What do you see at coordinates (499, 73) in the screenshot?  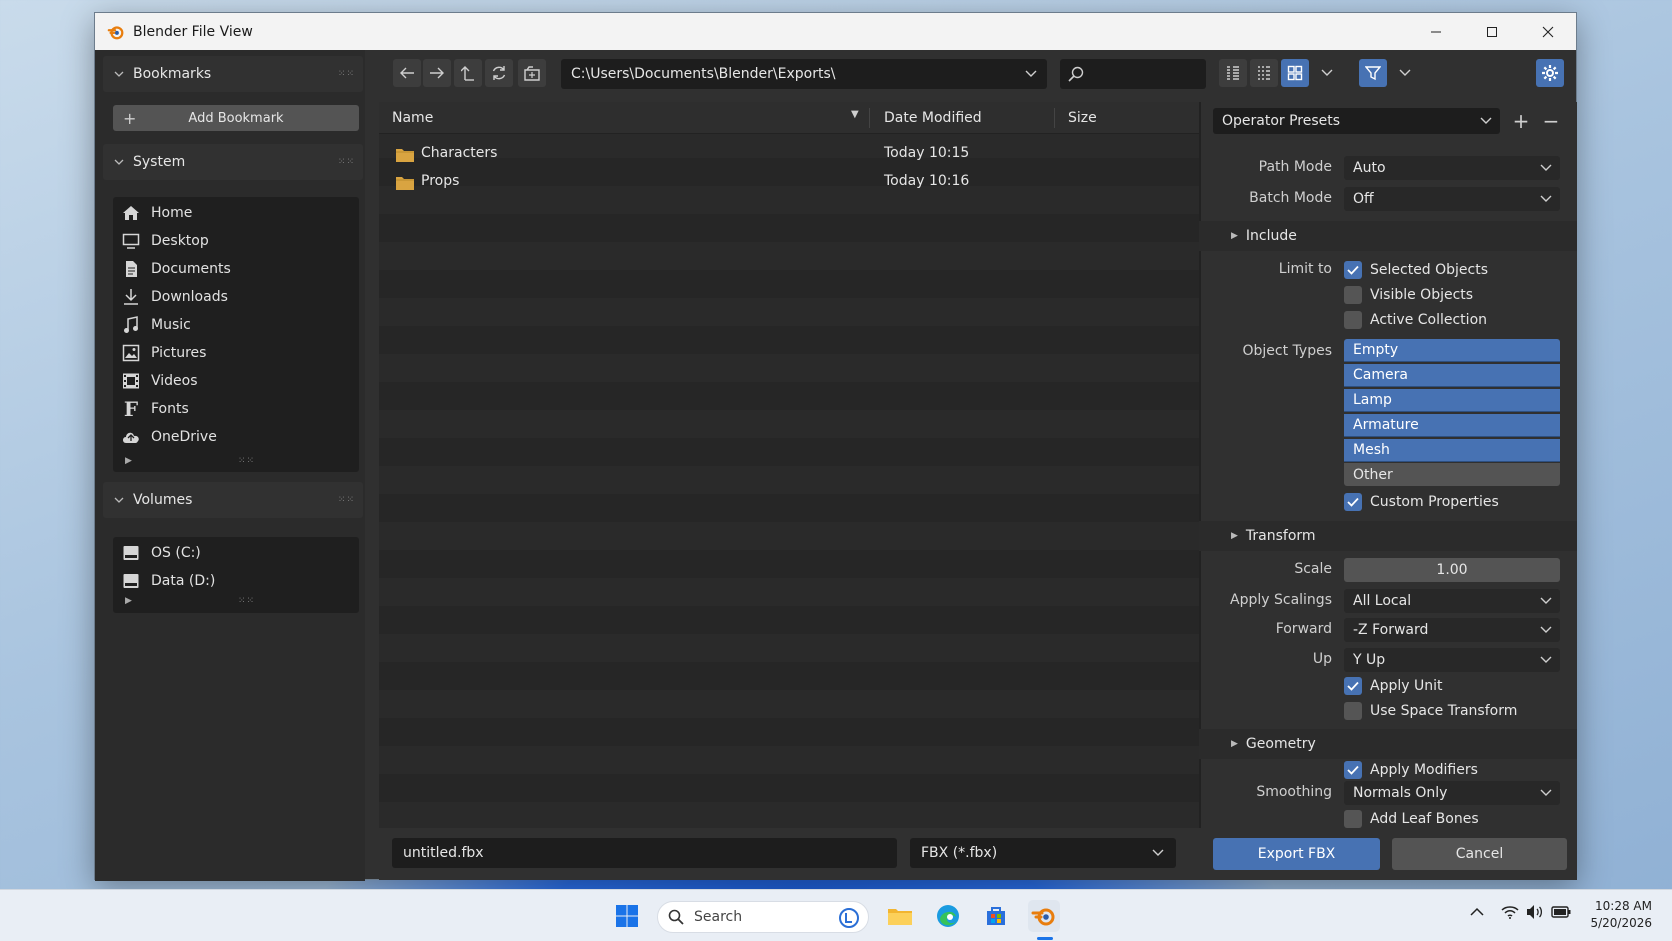 I see `refresh-button` at bounding box center [499, 73].